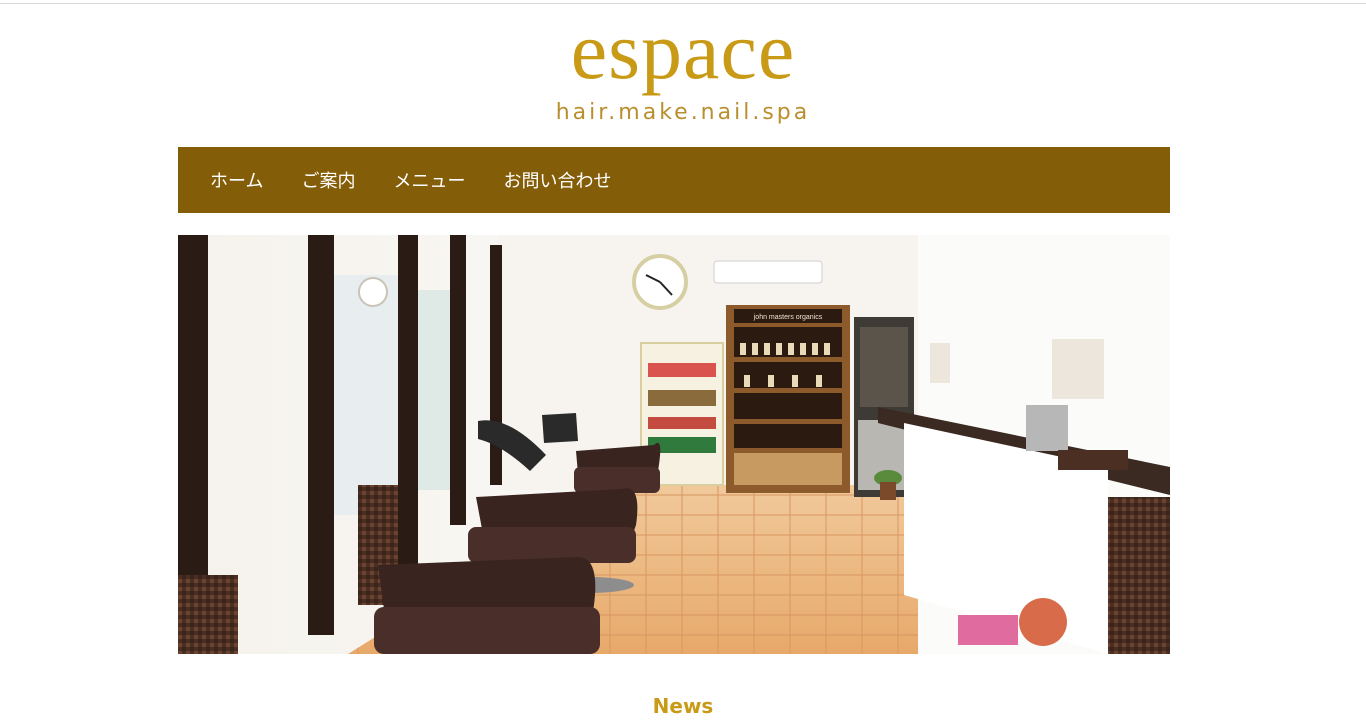 Image resolution: width=1366 pixels, height=728 pixels. I want to click on reception-counter, so click(1024, 444).